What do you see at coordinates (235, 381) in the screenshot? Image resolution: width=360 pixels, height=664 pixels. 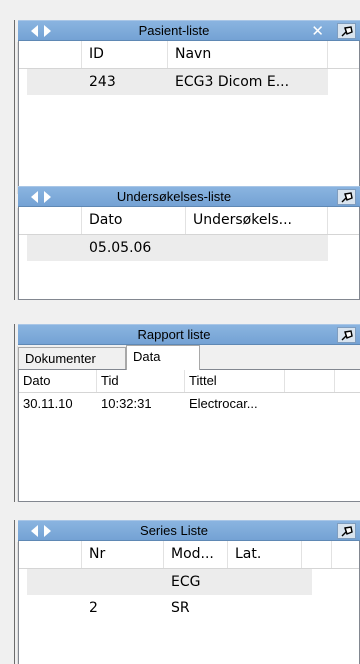 I see `column-header-title: Tittel` at bounding box center [235, 381].